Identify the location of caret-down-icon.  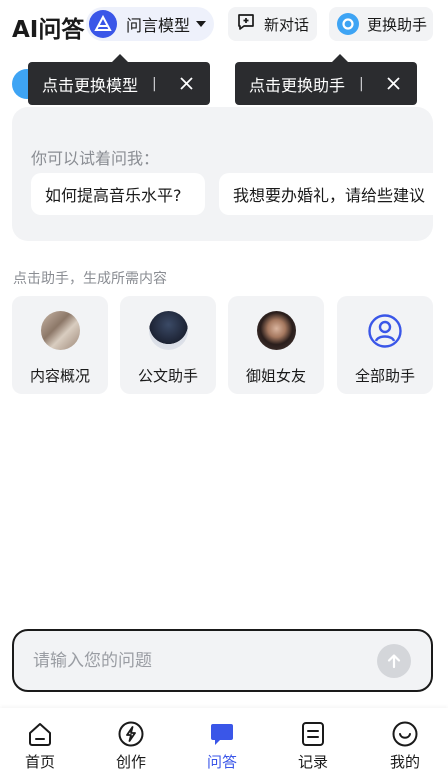
(201, 24).